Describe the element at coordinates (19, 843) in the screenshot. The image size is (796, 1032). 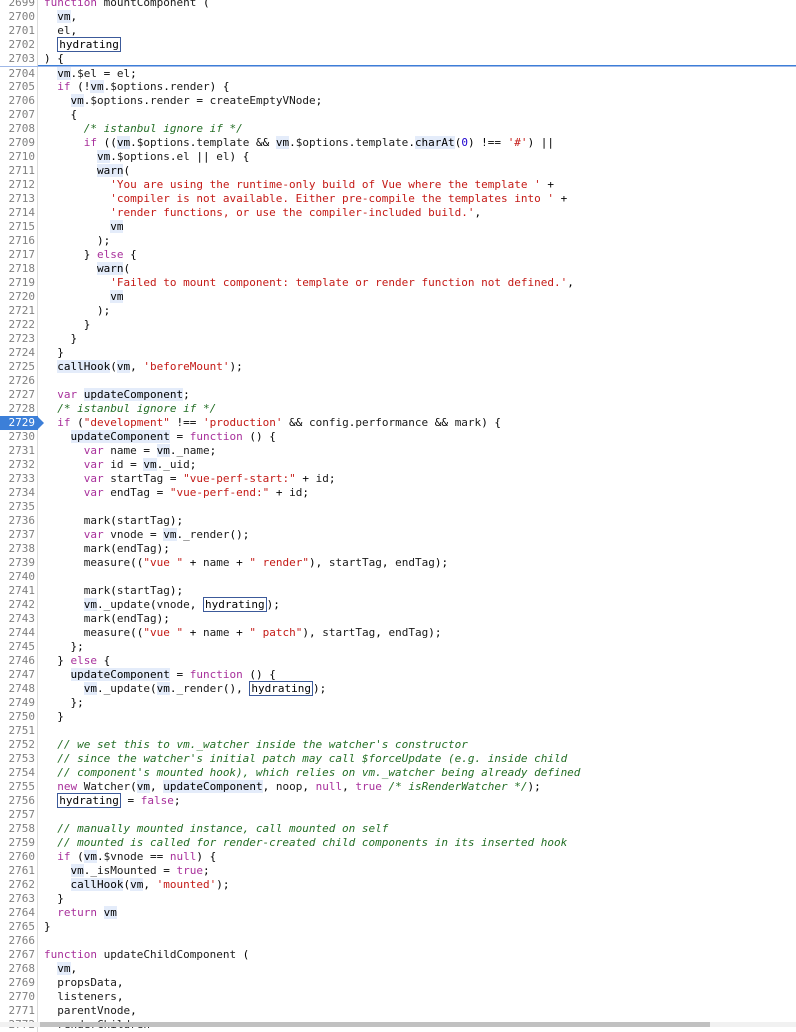
I see `line-number: 2759` at that location.